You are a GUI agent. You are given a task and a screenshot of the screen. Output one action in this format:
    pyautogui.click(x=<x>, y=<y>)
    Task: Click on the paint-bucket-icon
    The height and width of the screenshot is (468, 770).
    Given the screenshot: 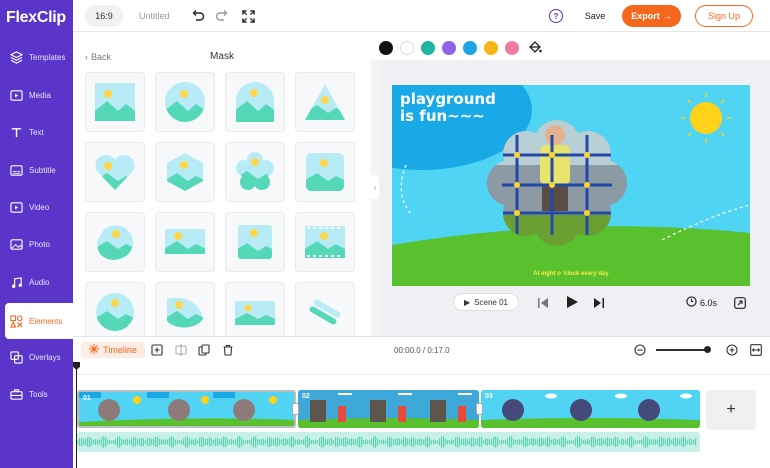 What is the action you would take?
    pyautogui.click(x=535, y=47)
    